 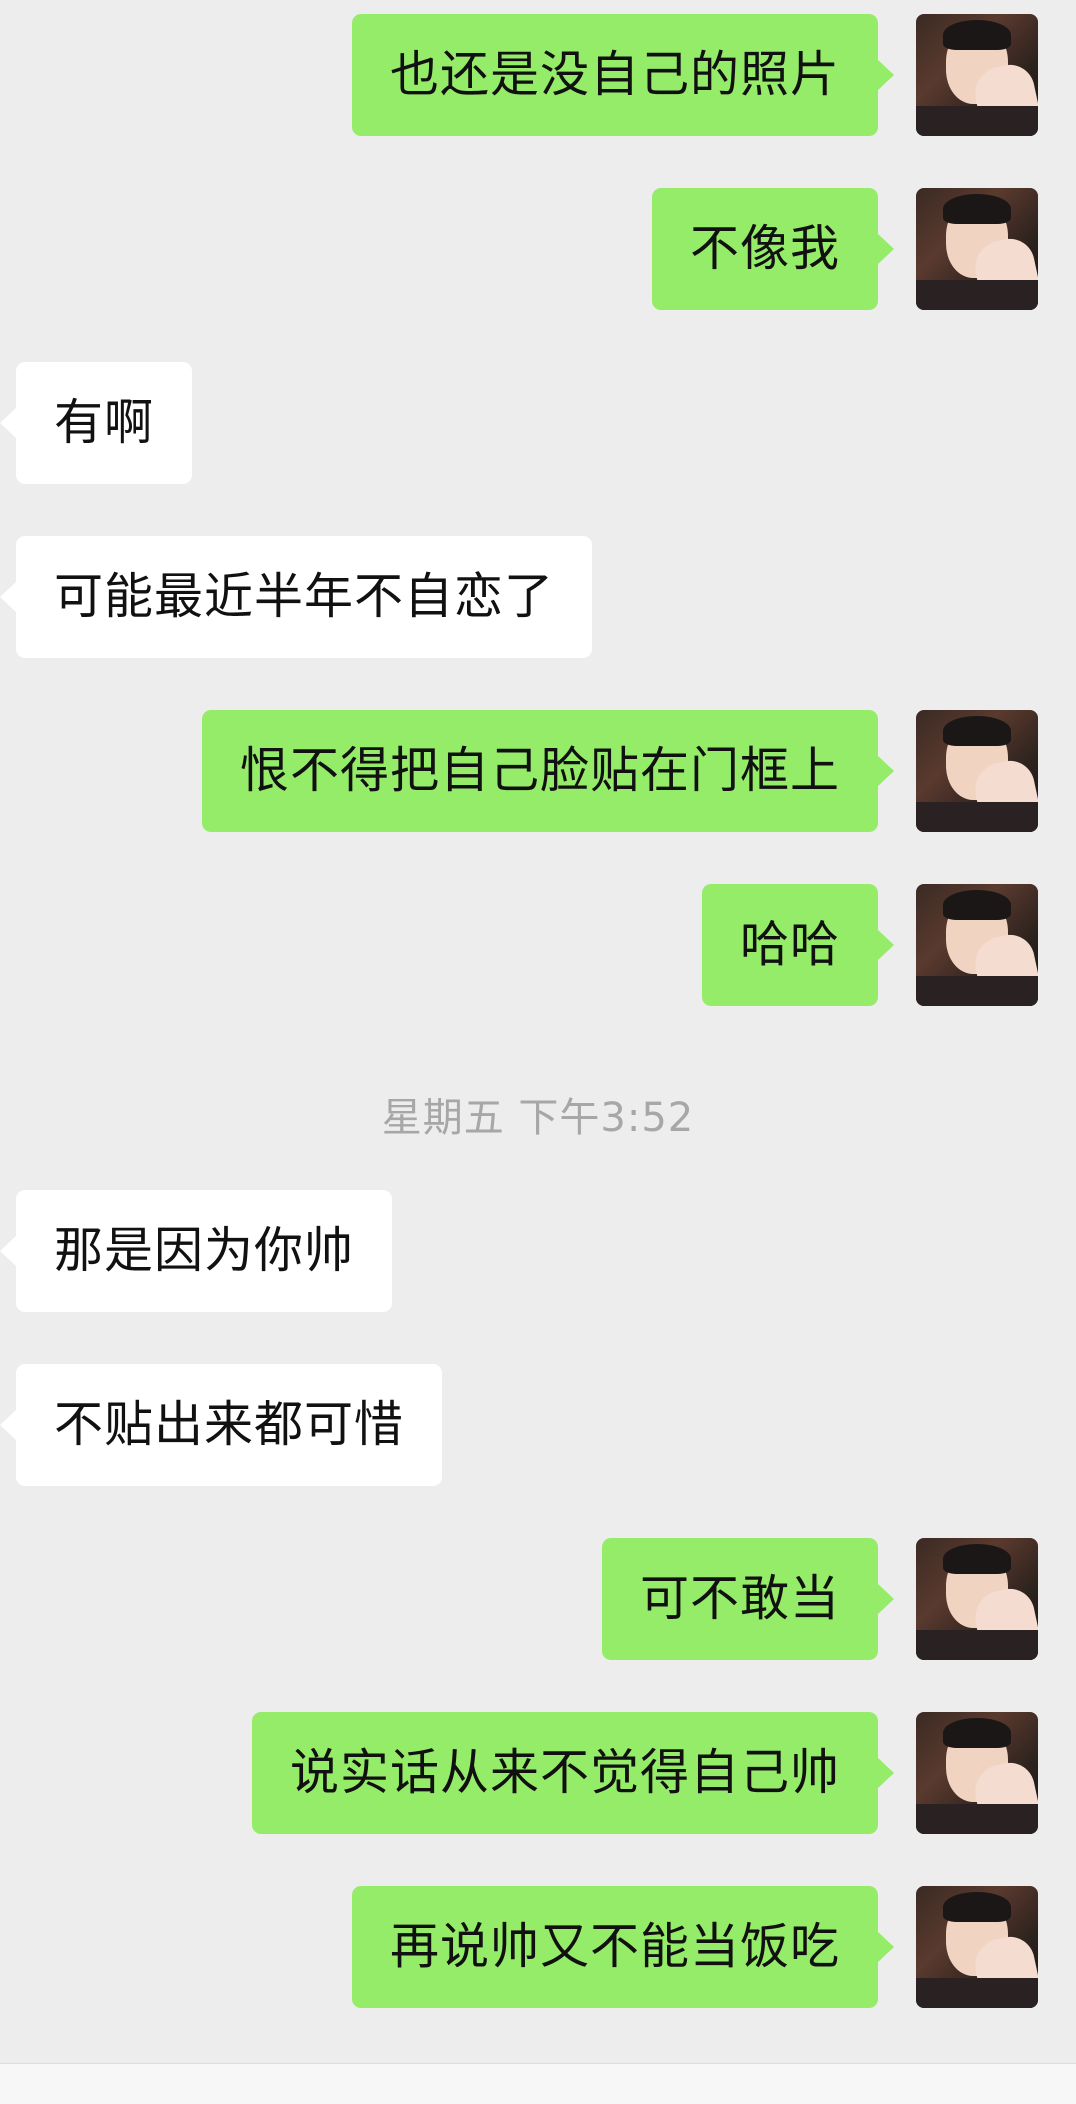 I want to click on message-row-received: 那是因为你帅, so click(x=196, y=1251).